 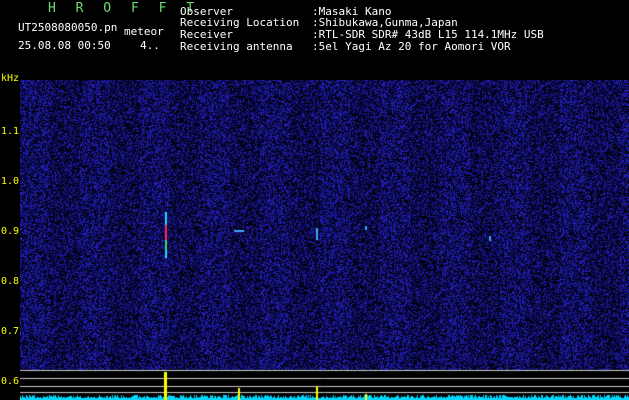 What do you see at coordinates (10, 381) in the screenshot?
I see `freq-tick: 0.6` at bounding box center [10, 381].